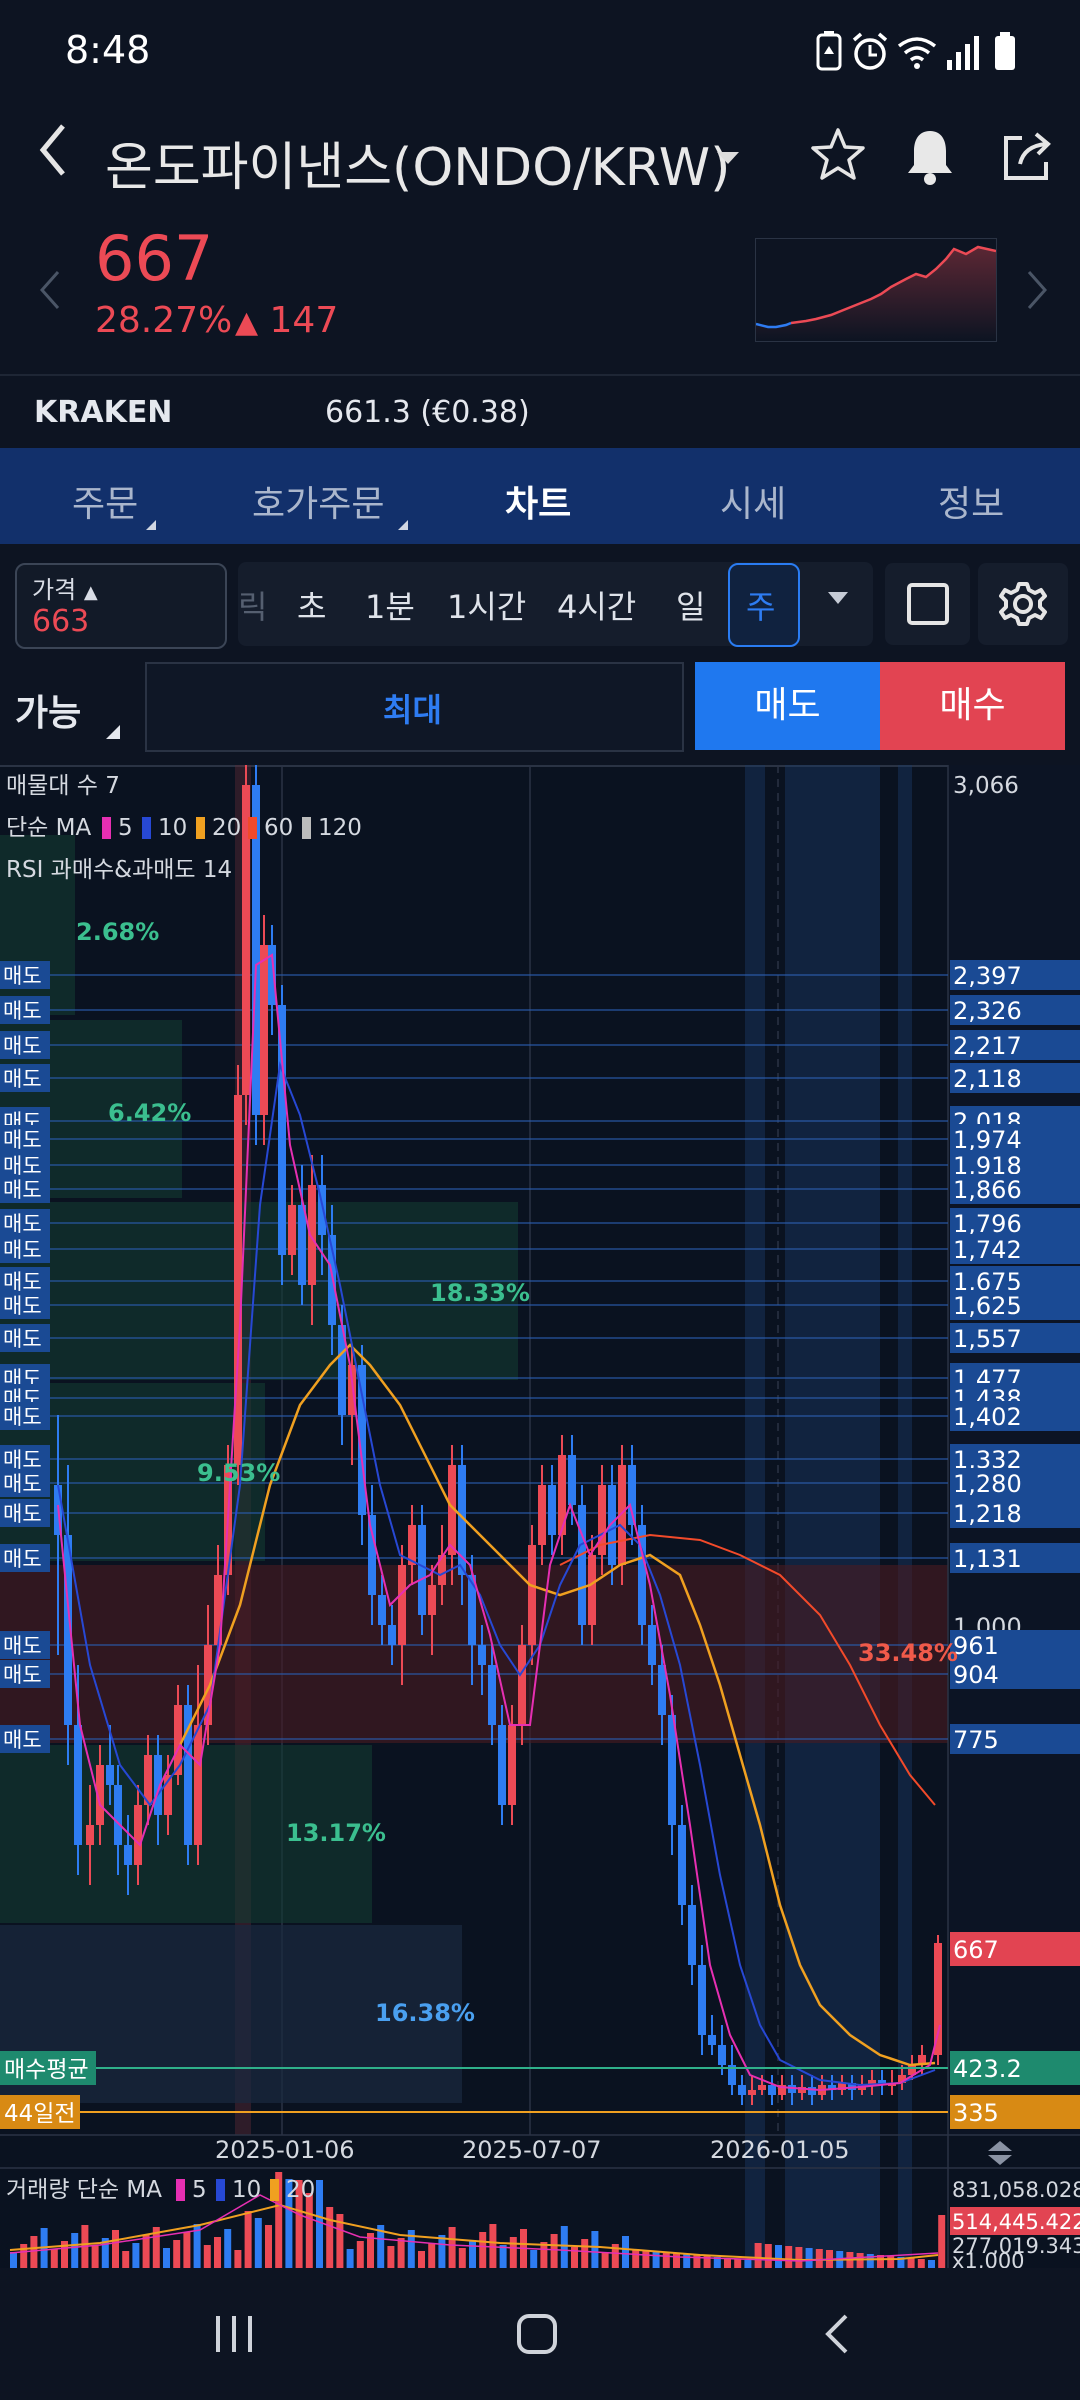 Image resolution: width=1080 pixels, height=2400 pixels. What do you see at coordinates (417, 162) in the screenshot?
I see `page-title: 온도파이낸스(ONDO/KRW)` at bounding box center [417, 162].